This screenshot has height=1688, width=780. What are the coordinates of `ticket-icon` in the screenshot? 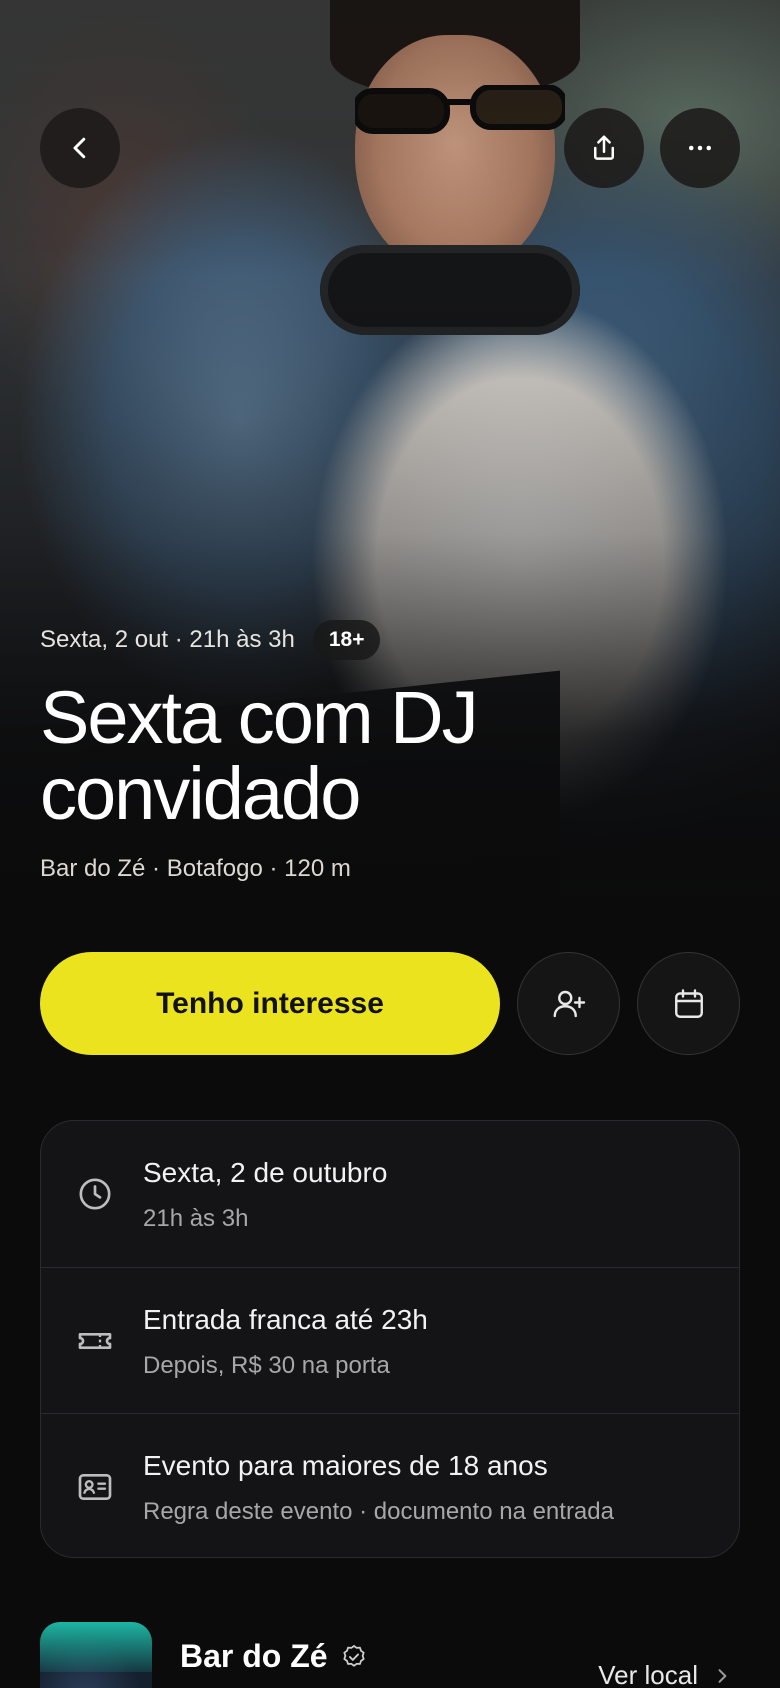 It's located at (95, 1340).